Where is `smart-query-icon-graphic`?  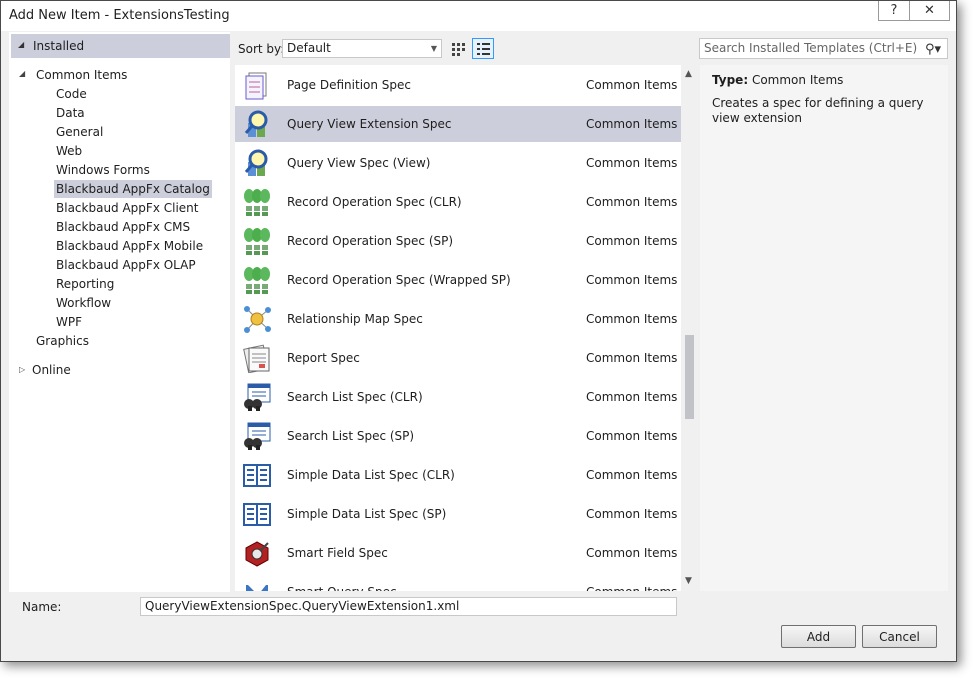 smart-query-icon-graphic is located at coordinates (257, 588).